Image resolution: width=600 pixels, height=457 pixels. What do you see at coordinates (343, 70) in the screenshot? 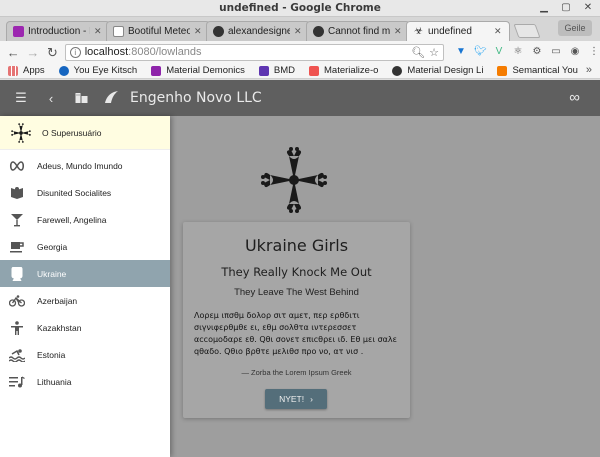
I see `bookmark-item: Materialize-o` at bounding box center [343, 70].